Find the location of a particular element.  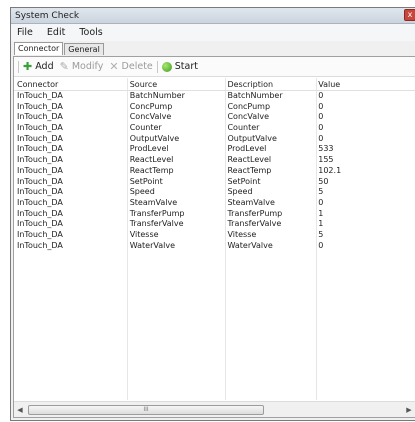

table-row: InTouch_DA WaterValve WaterValve 0 is located at coordinates (214, 246).